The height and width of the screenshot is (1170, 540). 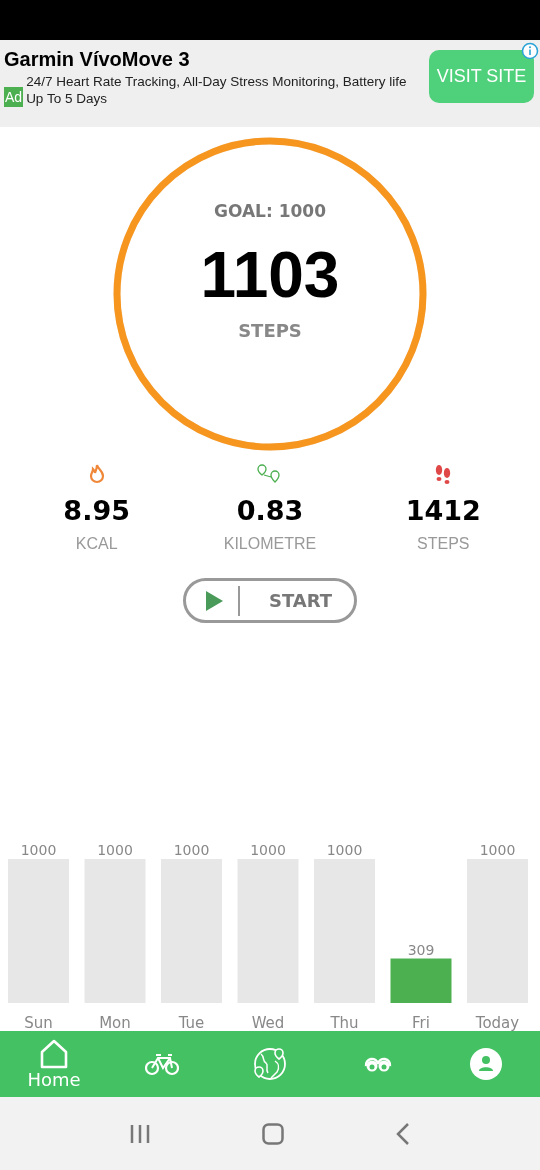 I want to click on bar-value: 309, so click(x=421, y=949).